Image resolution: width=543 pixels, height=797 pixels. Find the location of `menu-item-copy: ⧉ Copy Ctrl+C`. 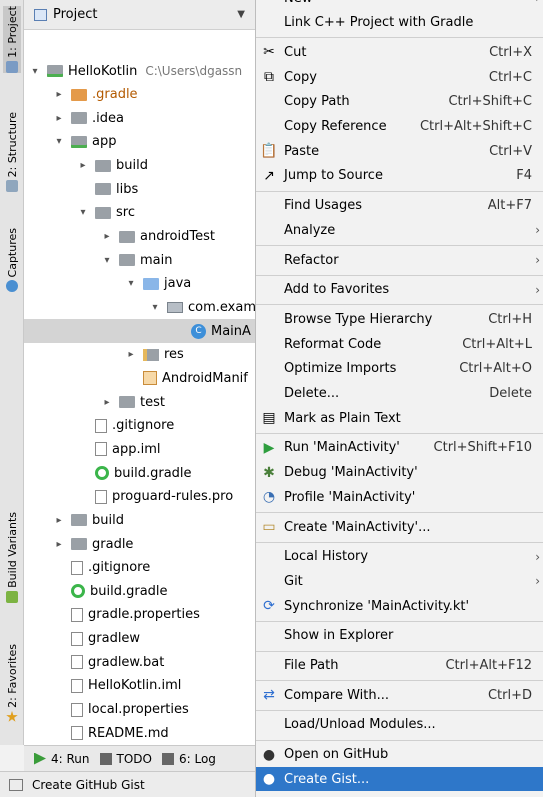

menu-item-copy: ⧉ Copy Ctrl+C is located at coordinates (399, 77).